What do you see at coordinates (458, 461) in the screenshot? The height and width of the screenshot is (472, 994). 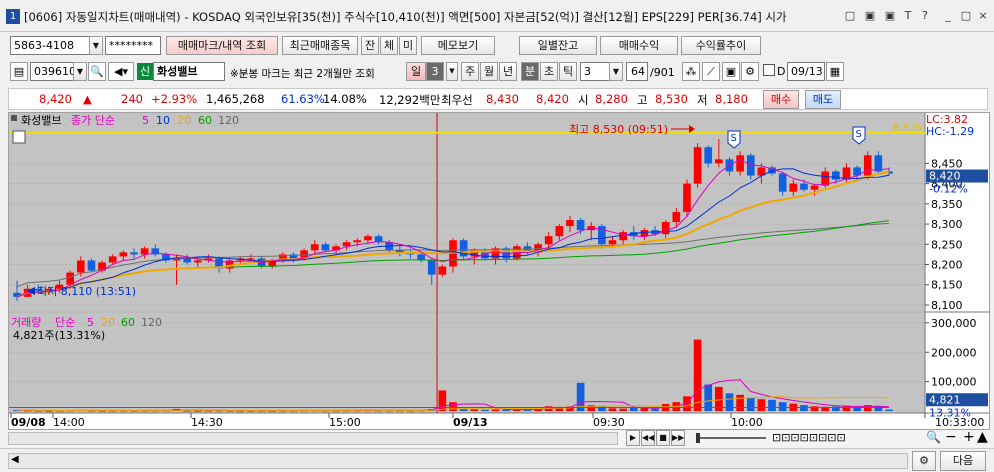 I see `bottom-scrollbar: ◀` at bounding box center [458, 461].